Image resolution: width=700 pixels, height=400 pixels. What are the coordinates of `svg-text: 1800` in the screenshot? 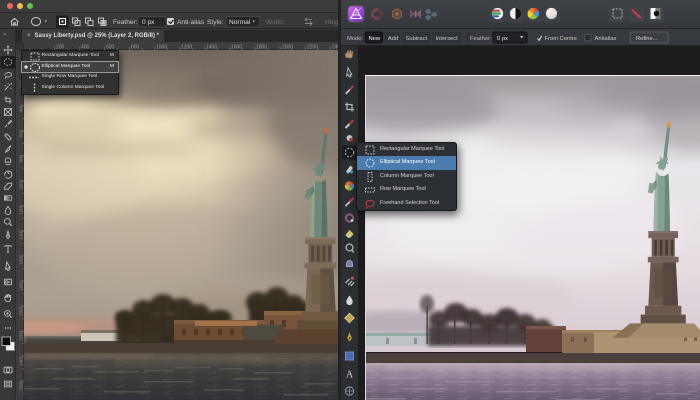 It's located at (21, 285).